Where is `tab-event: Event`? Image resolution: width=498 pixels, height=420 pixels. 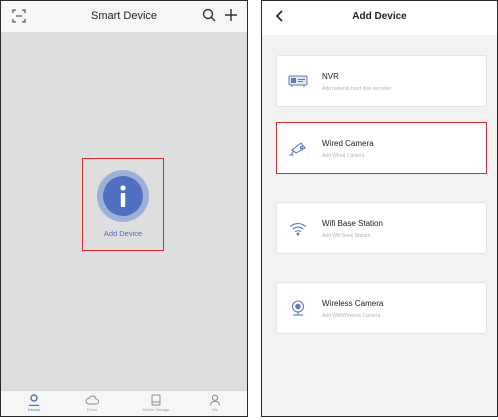
tab-event: Event is located at coordinates (92, 404).